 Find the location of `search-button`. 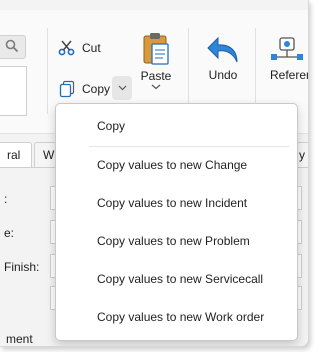

search-button is located at coordinates (13, 47).